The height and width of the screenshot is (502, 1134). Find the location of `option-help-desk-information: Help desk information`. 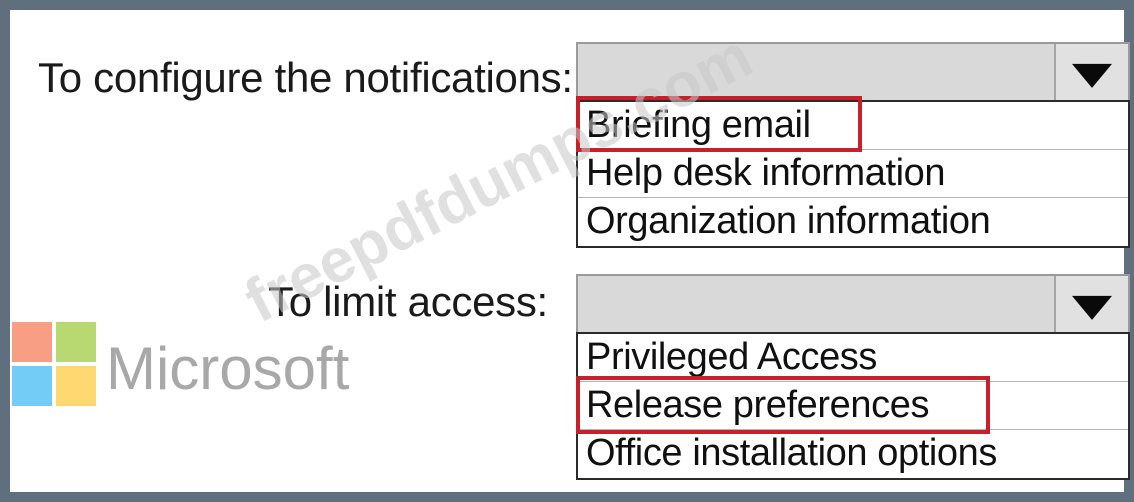

option-help-desk-information: Help desk information is located at coordinates (853, 174).